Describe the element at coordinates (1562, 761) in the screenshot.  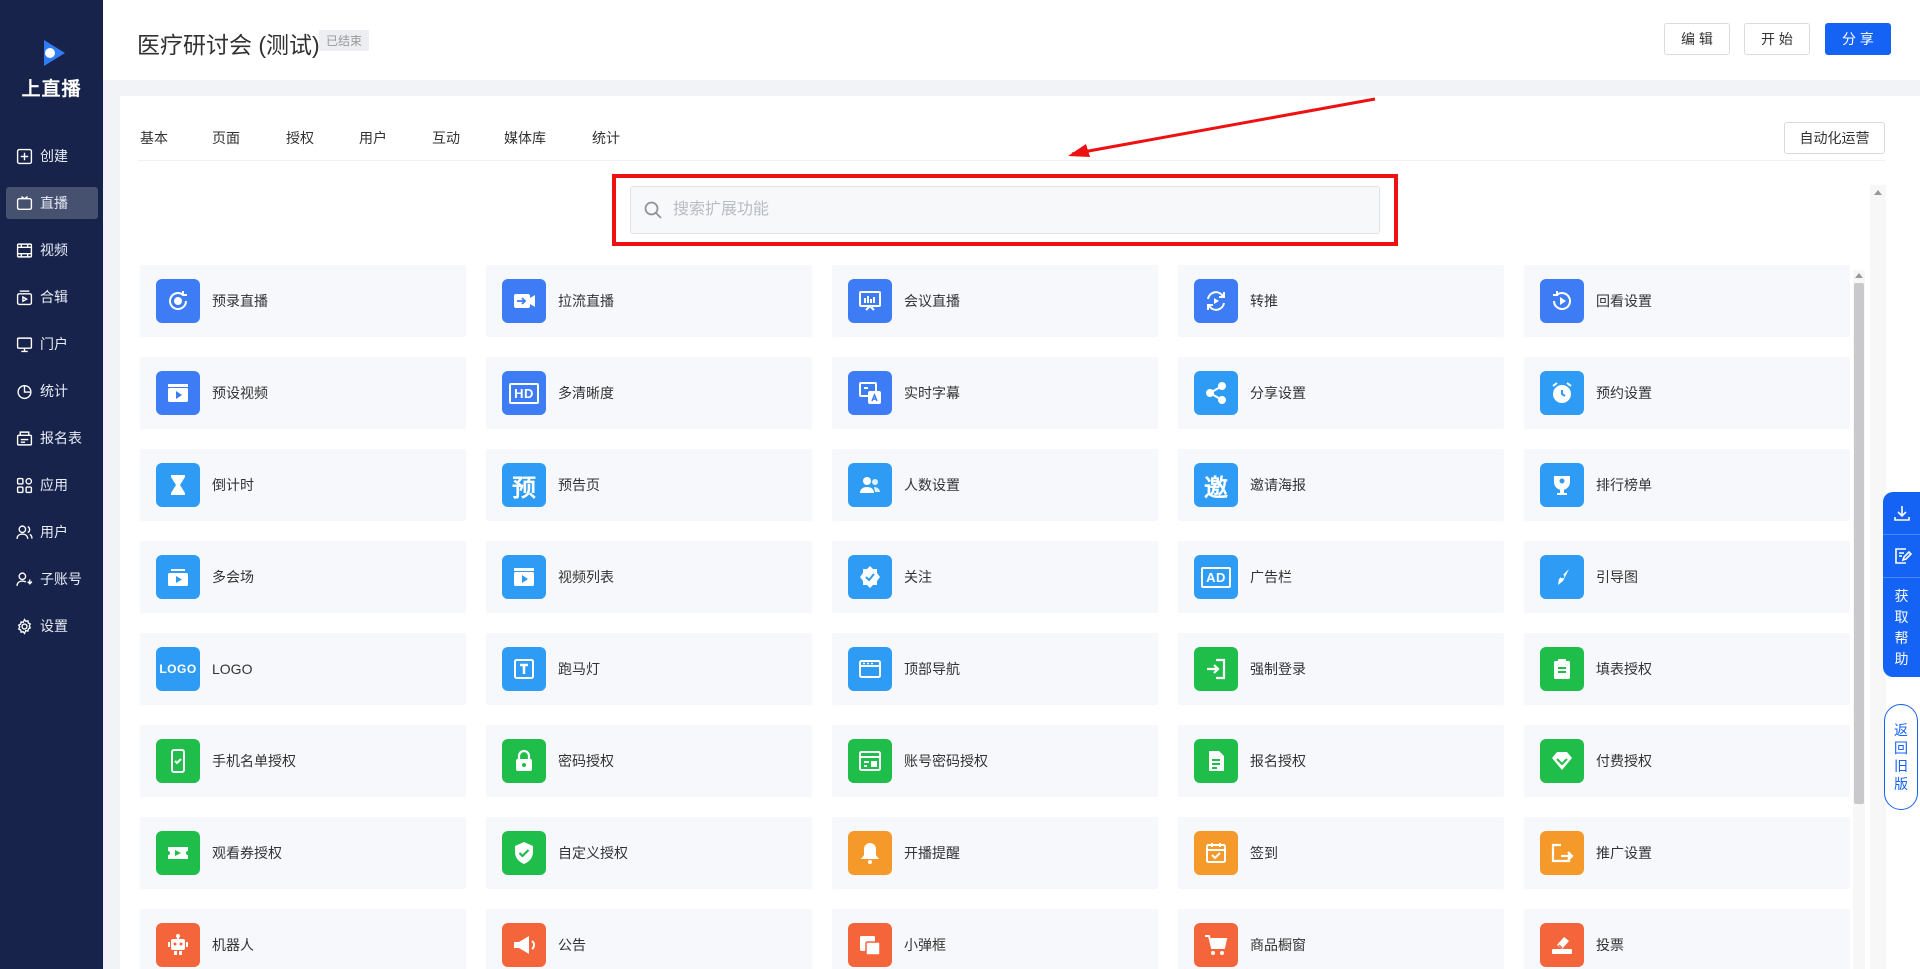
I see `diamond-icon` at that location.